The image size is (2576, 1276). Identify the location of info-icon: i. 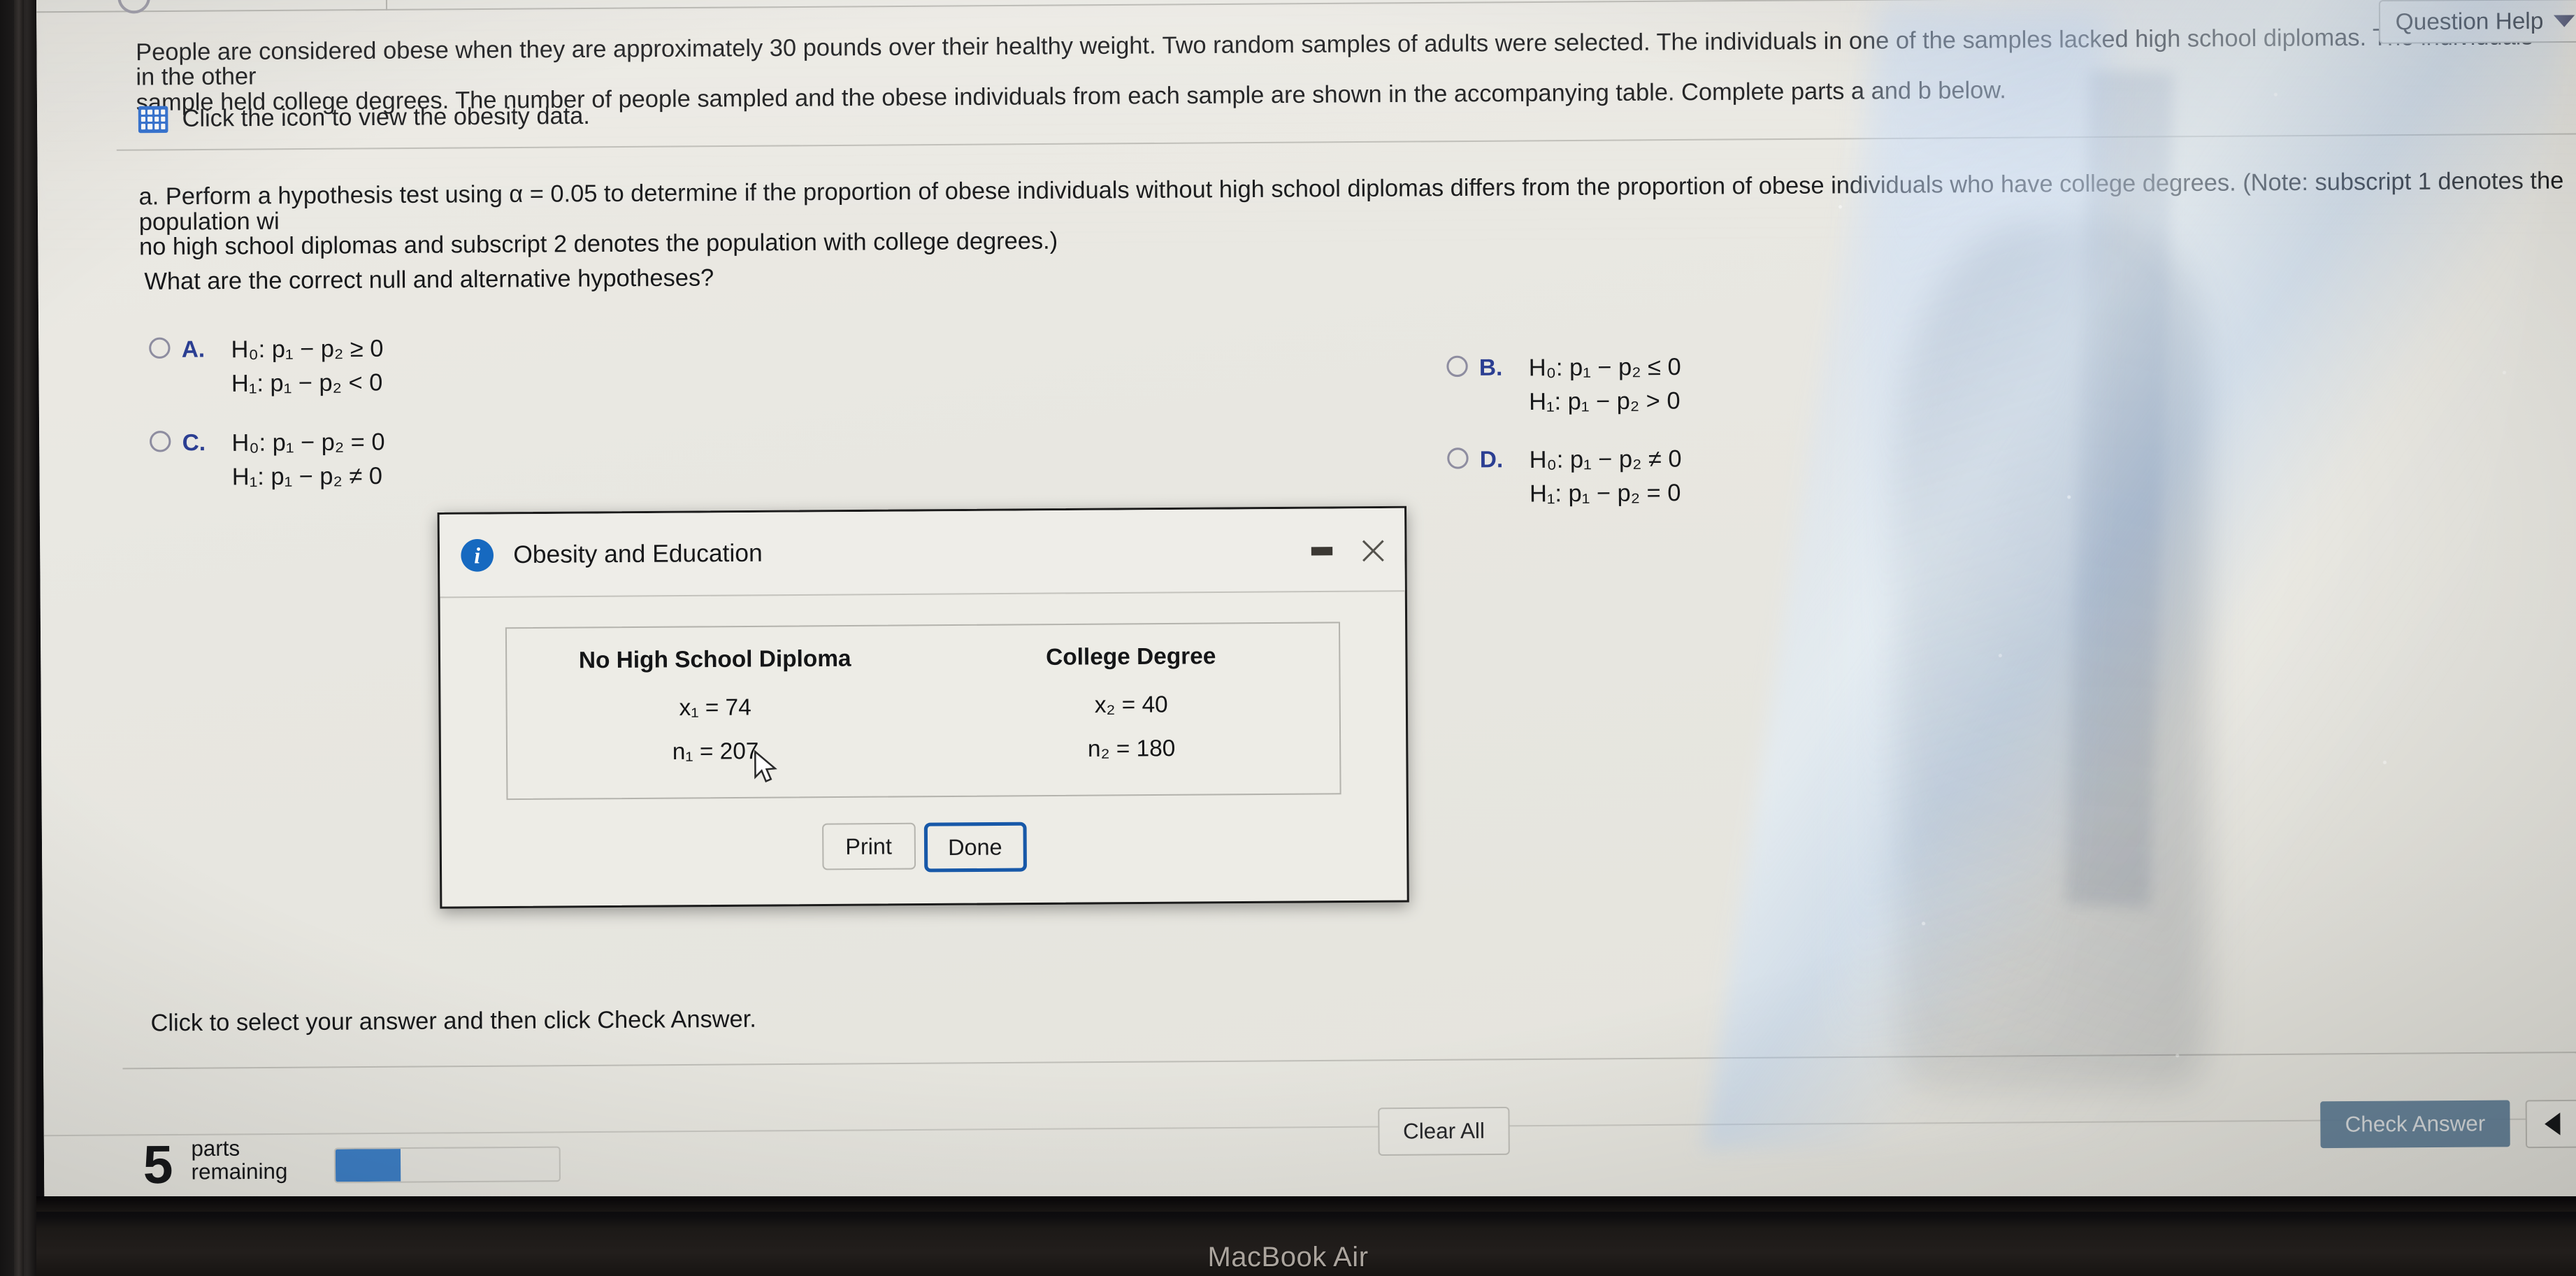
(477, 555).